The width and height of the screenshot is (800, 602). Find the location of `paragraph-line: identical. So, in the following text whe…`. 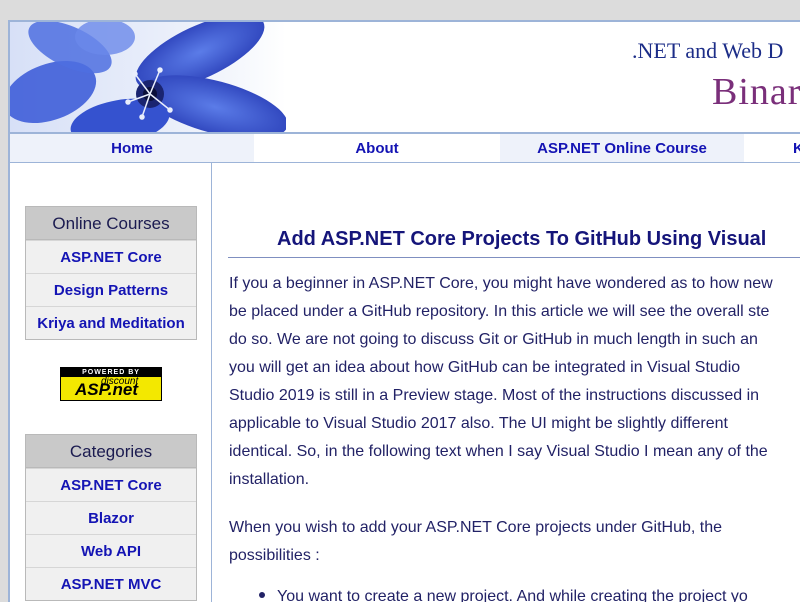

paragraph-line: identical. So, in the following text whe… is located at coordinates (498, 451).